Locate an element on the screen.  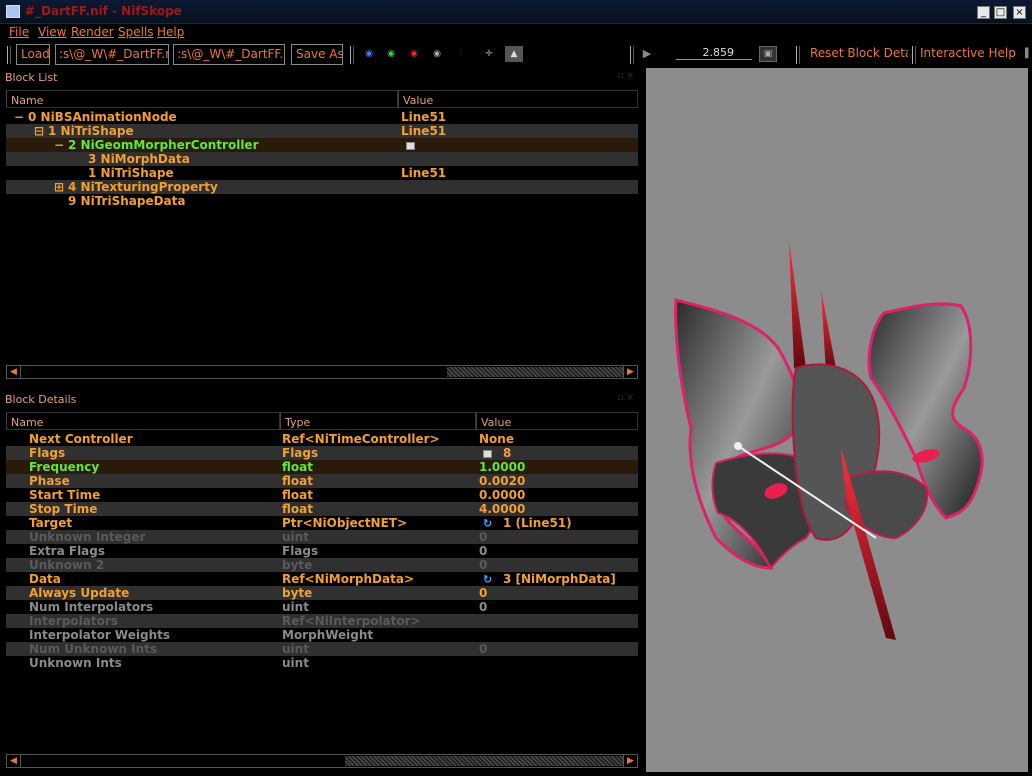
tree-row: ⊟ 1 NiTriShape Line51 is located at coordinates (322, 131).